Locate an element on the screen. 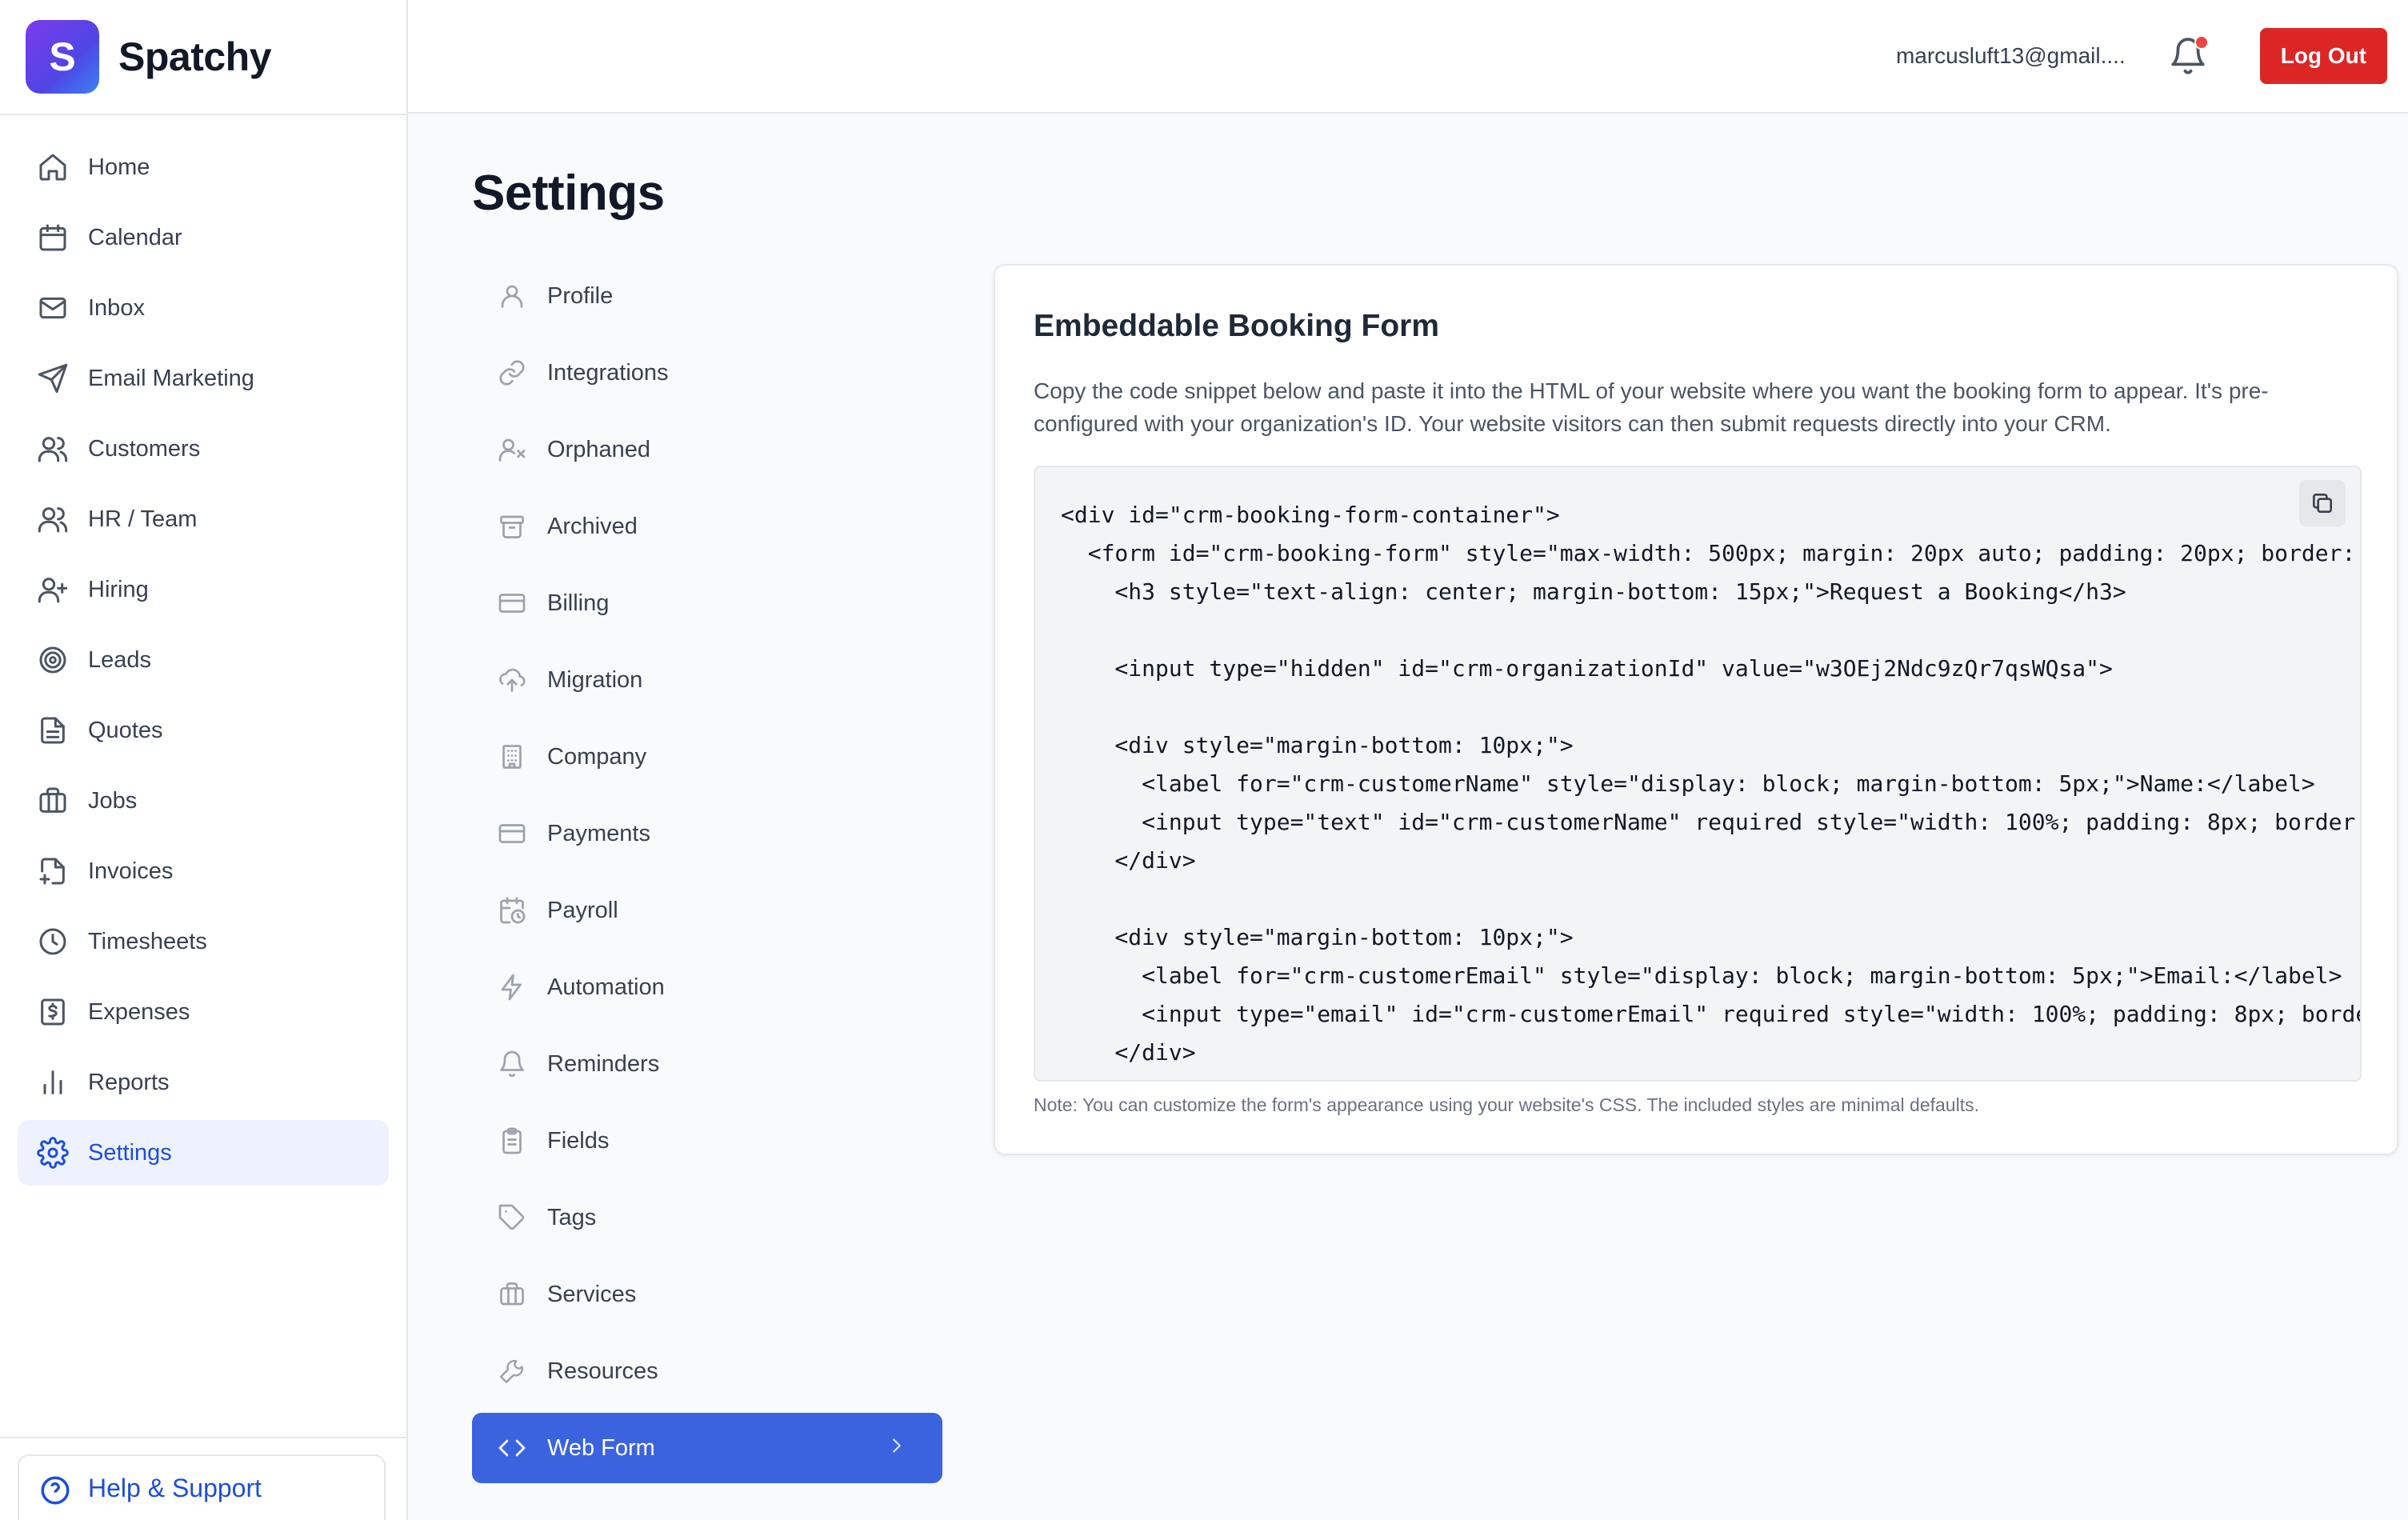 The width and height of the screenshot is (2408, 1520). mail-icon is located at coordinates (52, 308).